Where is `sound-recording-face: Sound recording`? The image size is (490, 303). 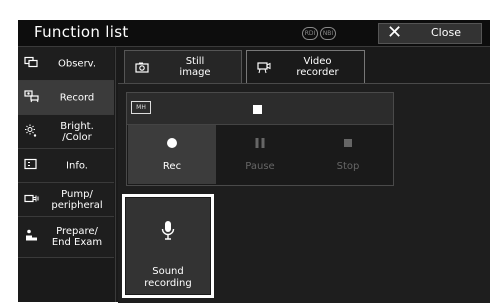 sound-recording-face: Sound recording is located at coordinates (168, 246).